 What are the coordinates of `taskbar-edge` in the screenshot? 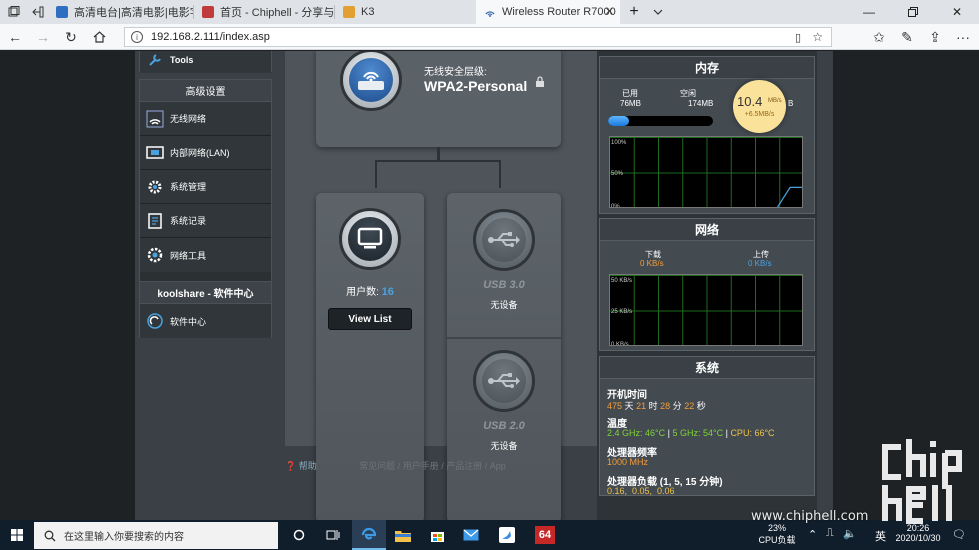 It's located at (369, 535).